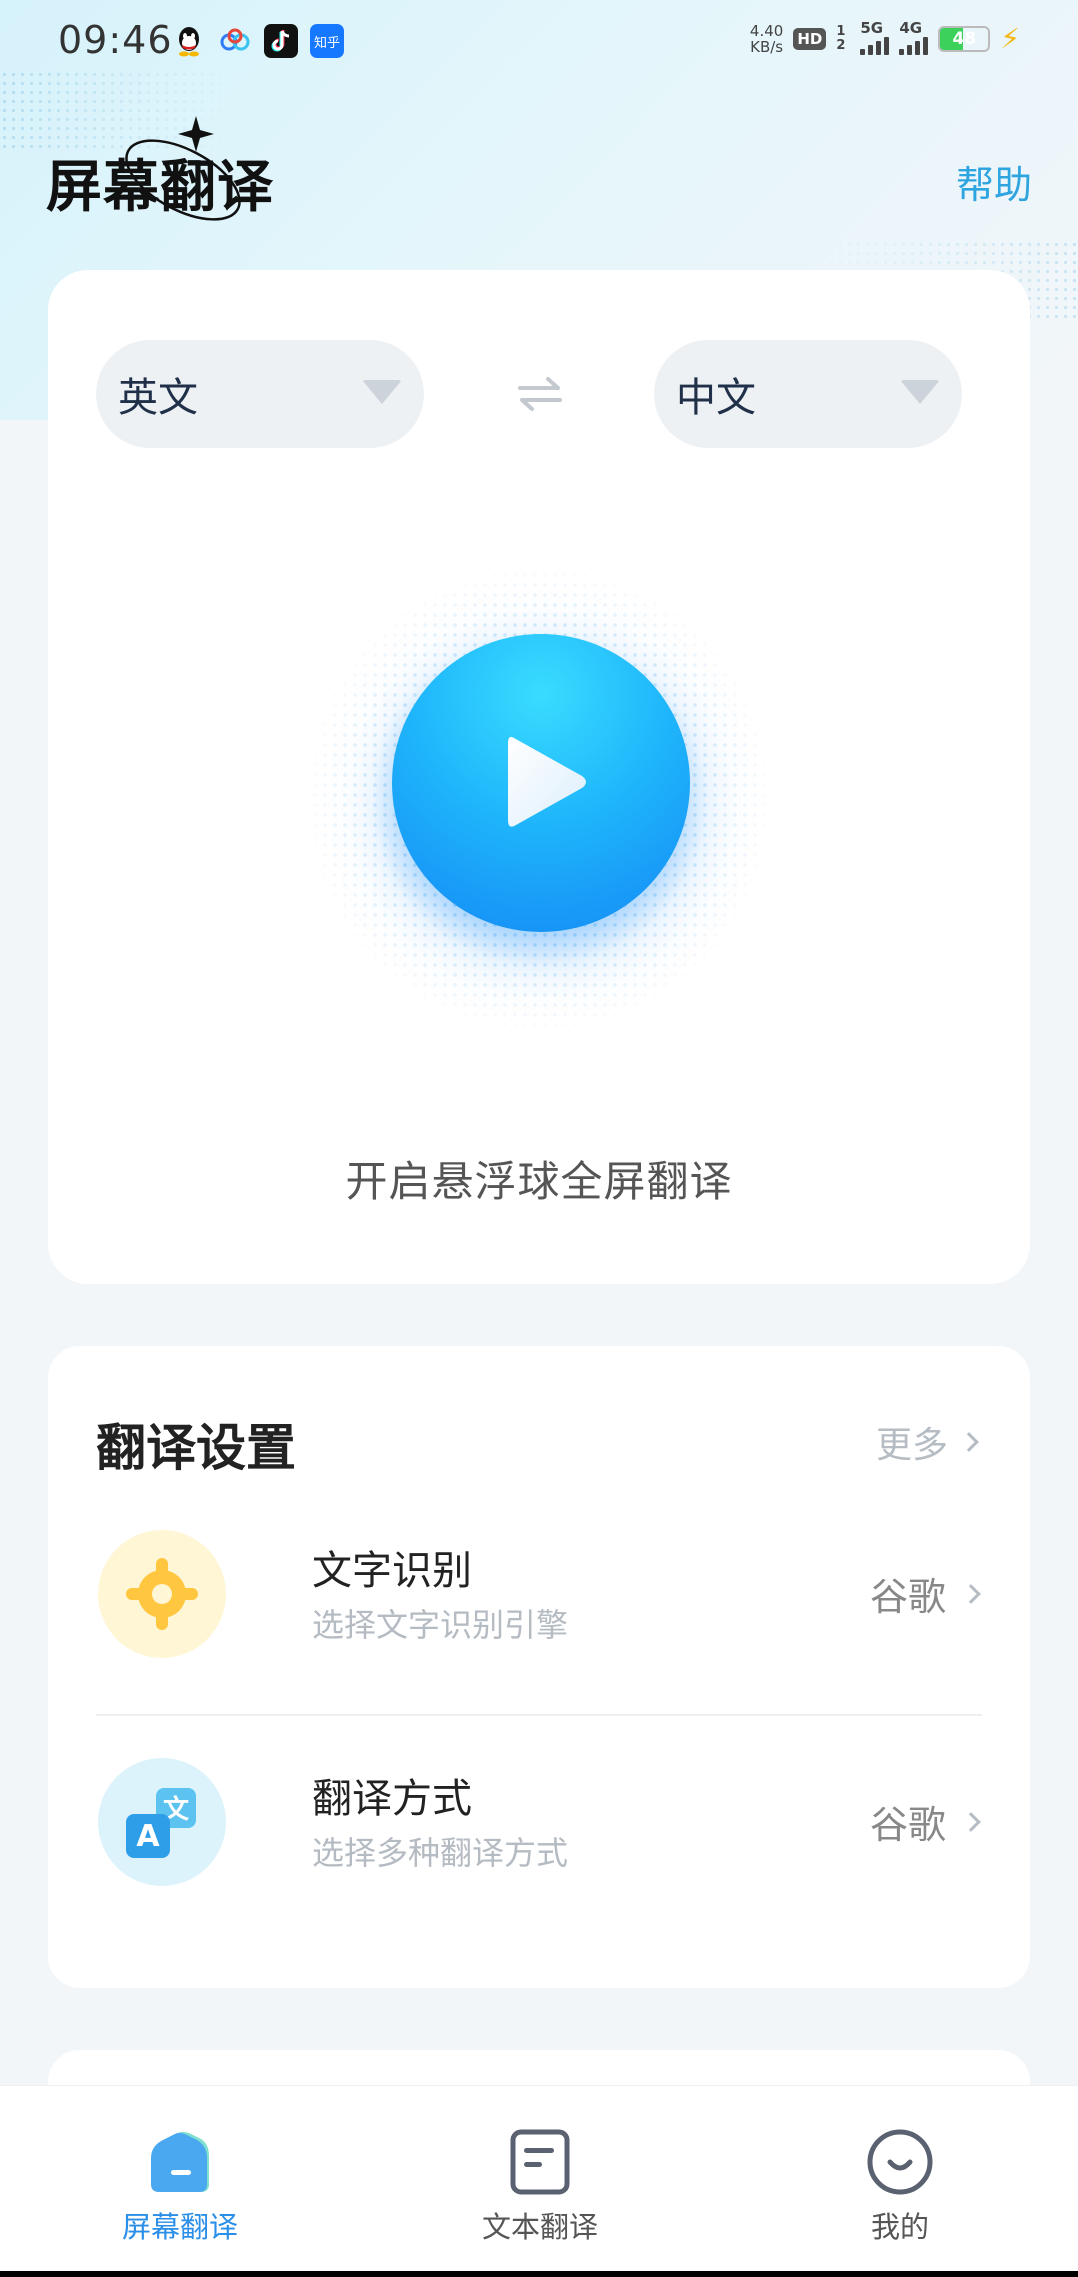 The image size is (1078, 2277). I want to click on signal-4g-icon: 4G, so click(914, 37).